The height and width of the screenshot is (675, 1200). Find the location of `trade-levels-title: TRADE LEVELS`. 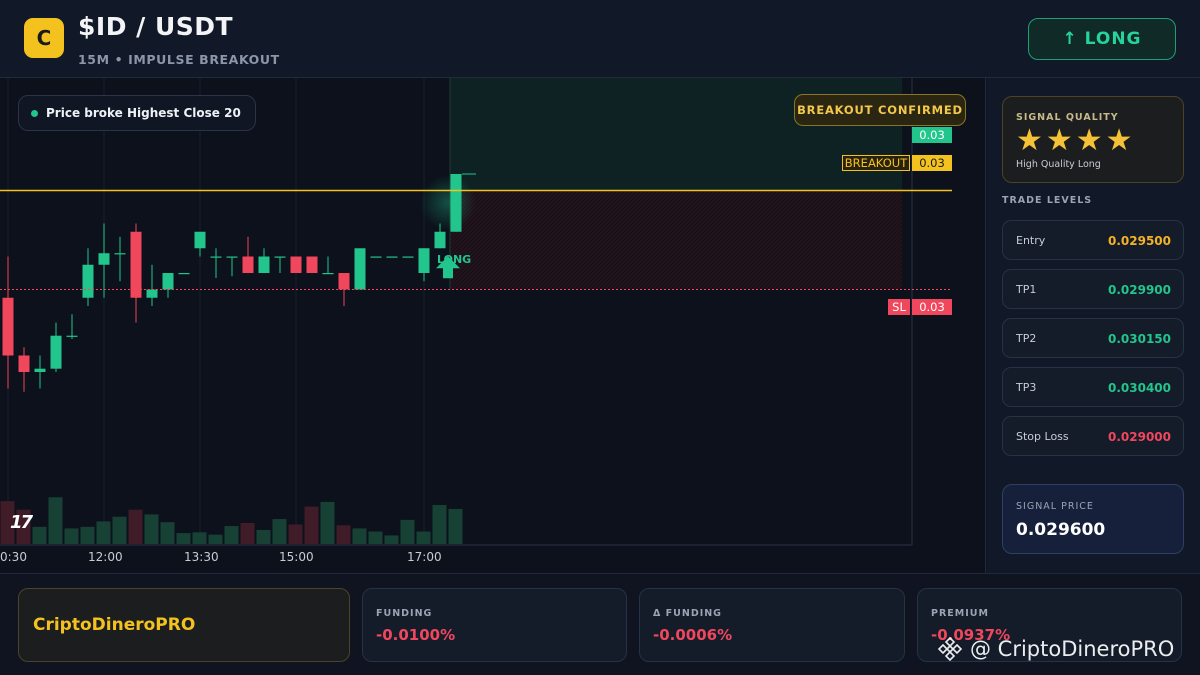

trade-levels-title: TRADE LEVELS is located at coordinates (1047, 200).